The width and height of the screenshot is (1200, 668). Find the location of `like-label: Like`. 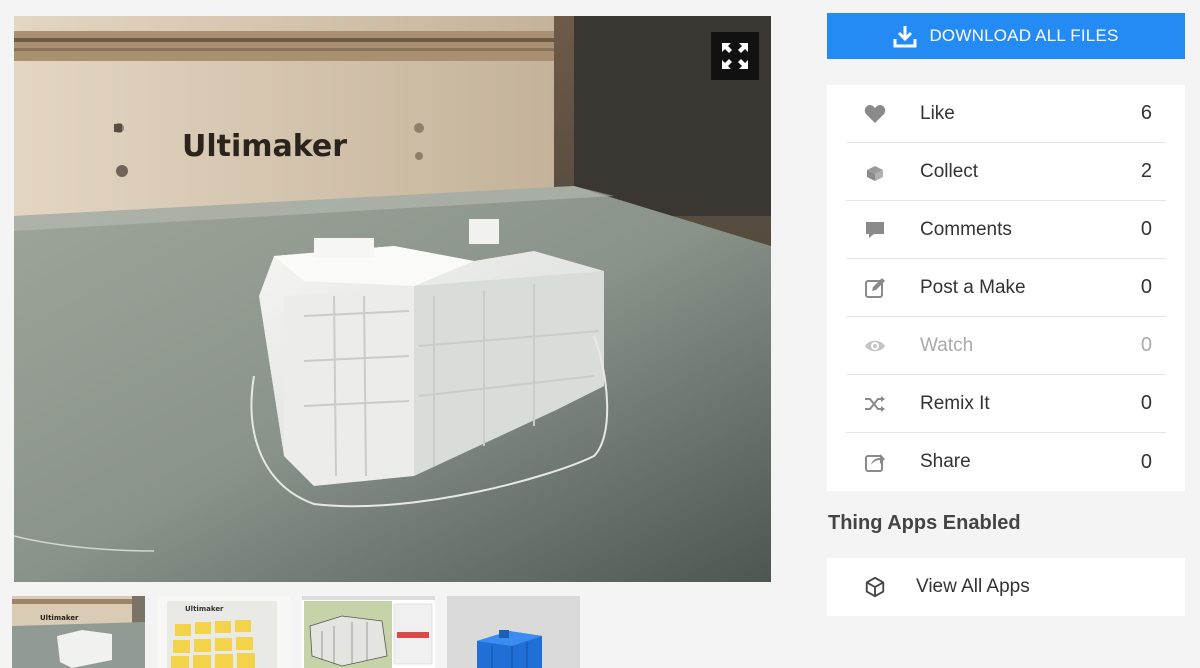

like-label: Like is located at coordinates (937, 113).